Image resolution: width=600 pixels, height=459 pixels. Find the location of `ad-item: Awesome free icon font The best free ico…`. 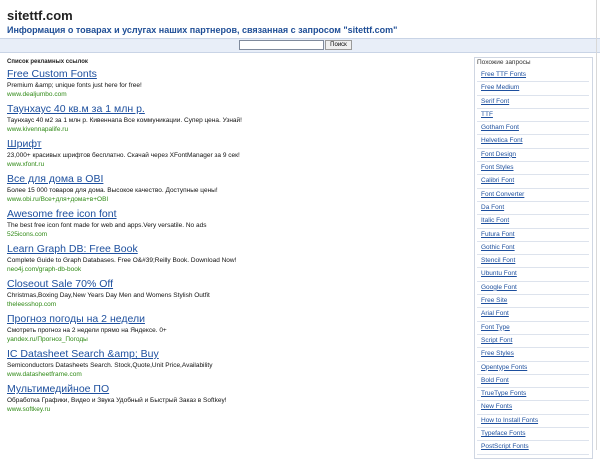

ad-item: Awesome free icon font The best free ico… is located at coordinates (234, 223).